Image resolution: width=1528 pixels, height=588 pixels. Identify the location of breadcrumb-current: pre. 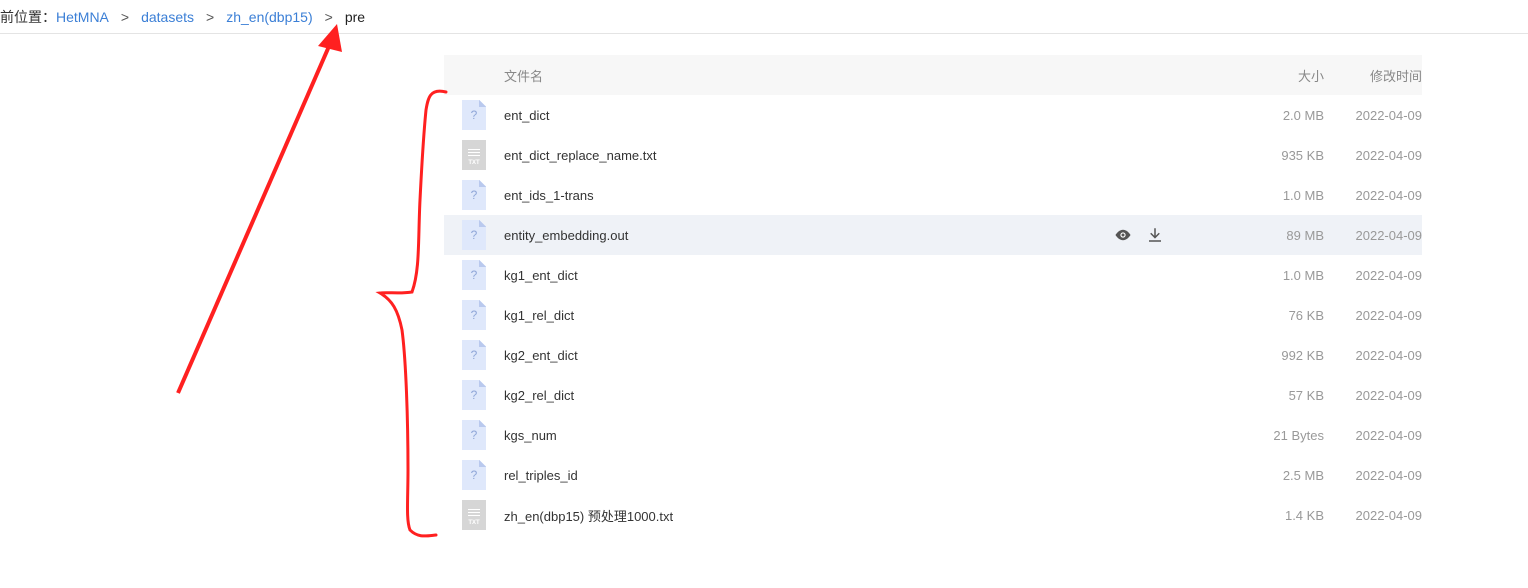
(355, 16).